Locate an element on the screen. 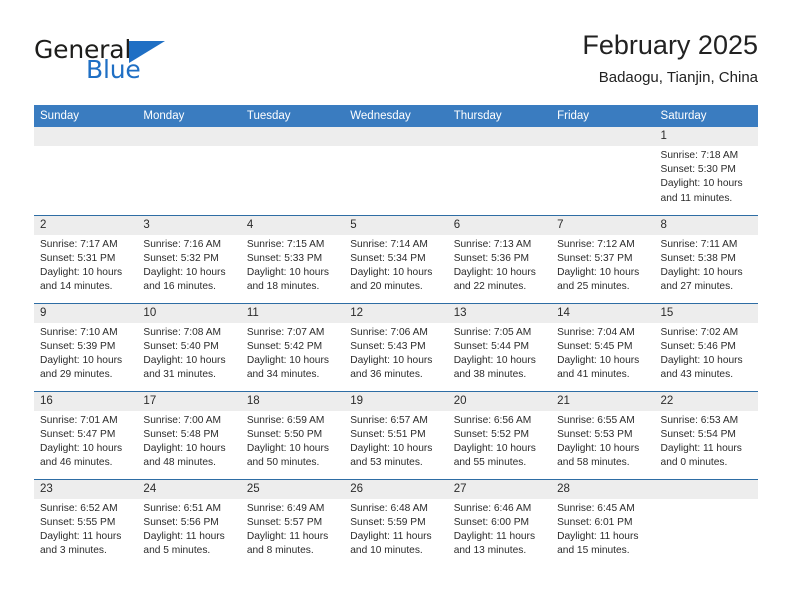 The height and width of the screenshot is (612, 792). sunrise-time: Sunrise: 7:14 AM is located at coordinates (389, 244).